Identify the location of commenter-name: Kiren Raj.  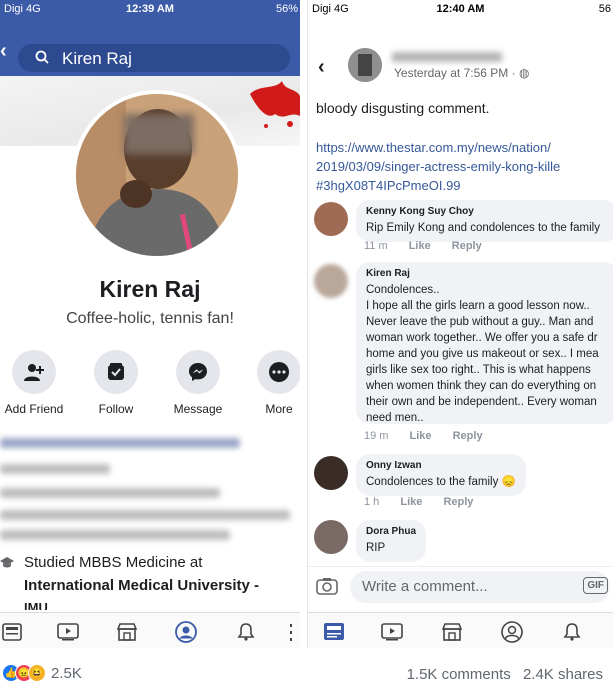
(487, 273).